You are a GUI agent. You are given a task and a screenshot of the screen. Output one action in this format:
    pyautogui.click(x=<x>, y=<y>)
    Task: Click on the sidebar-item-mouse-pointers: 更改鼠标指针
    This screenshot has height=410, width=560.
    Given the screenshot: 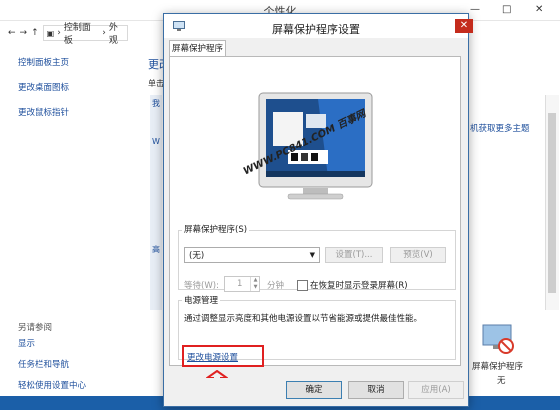 What is the action you would take?
    pyautogui.click(x=43, y=112)
    